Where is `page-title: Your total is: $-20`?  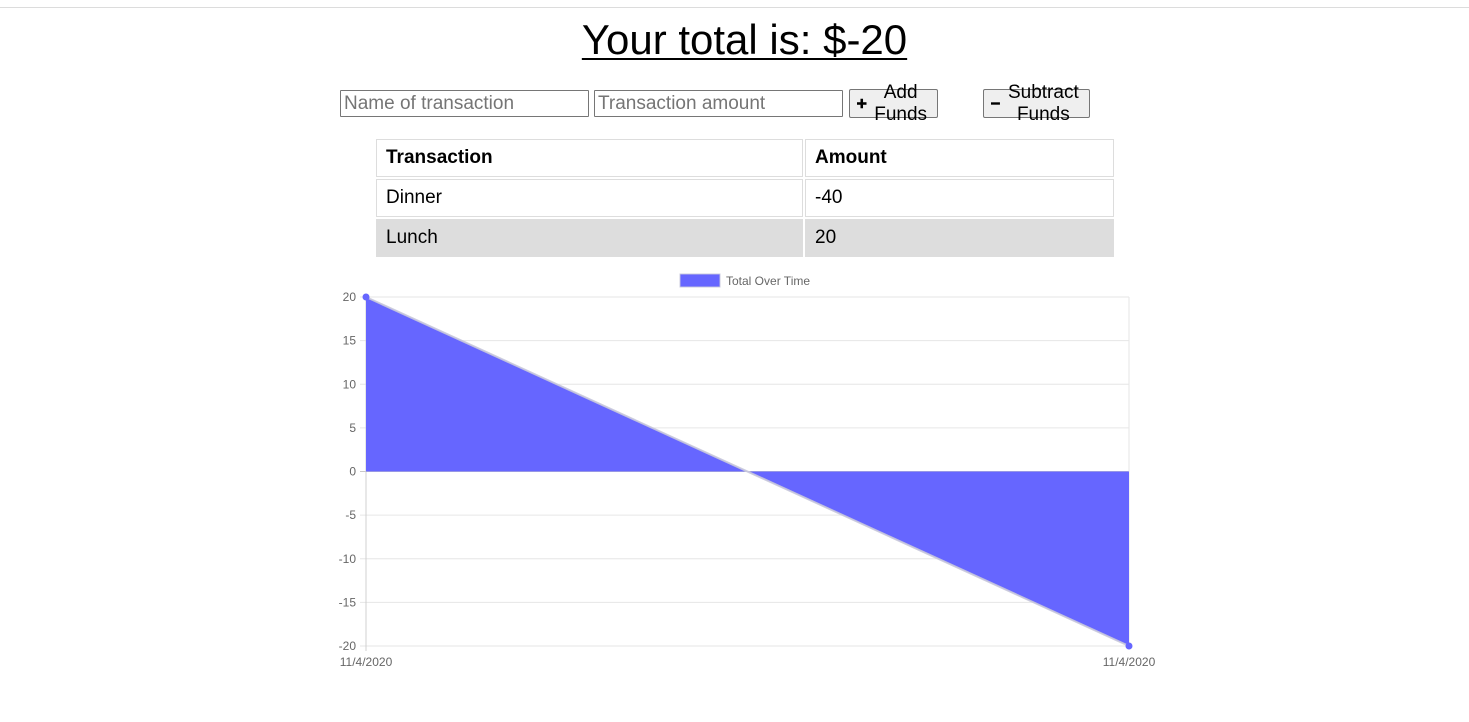
page-title: Your total is: $-20 is located at coordinates (744, 39).